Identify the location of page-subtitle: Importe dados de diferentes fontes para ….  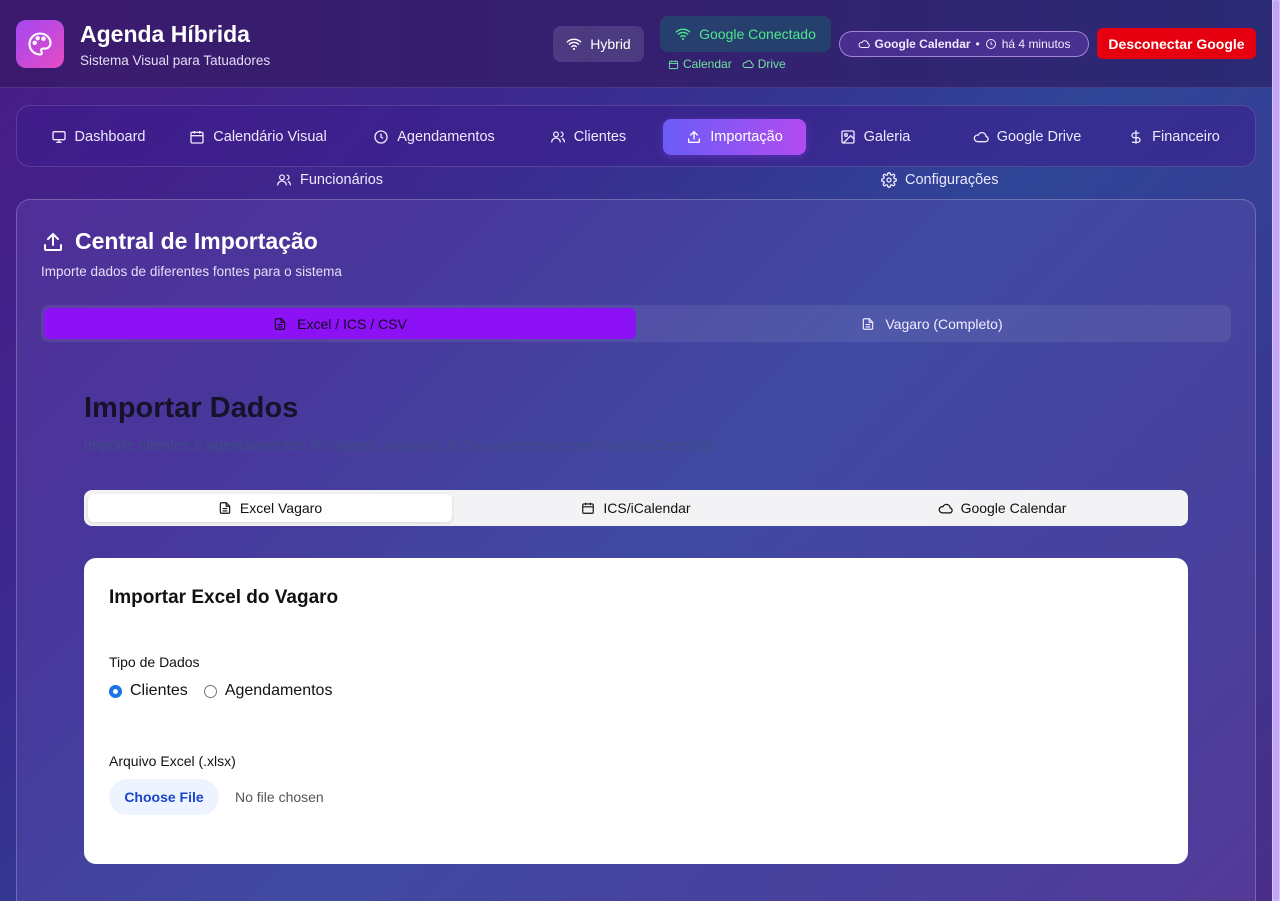
(191, 271).